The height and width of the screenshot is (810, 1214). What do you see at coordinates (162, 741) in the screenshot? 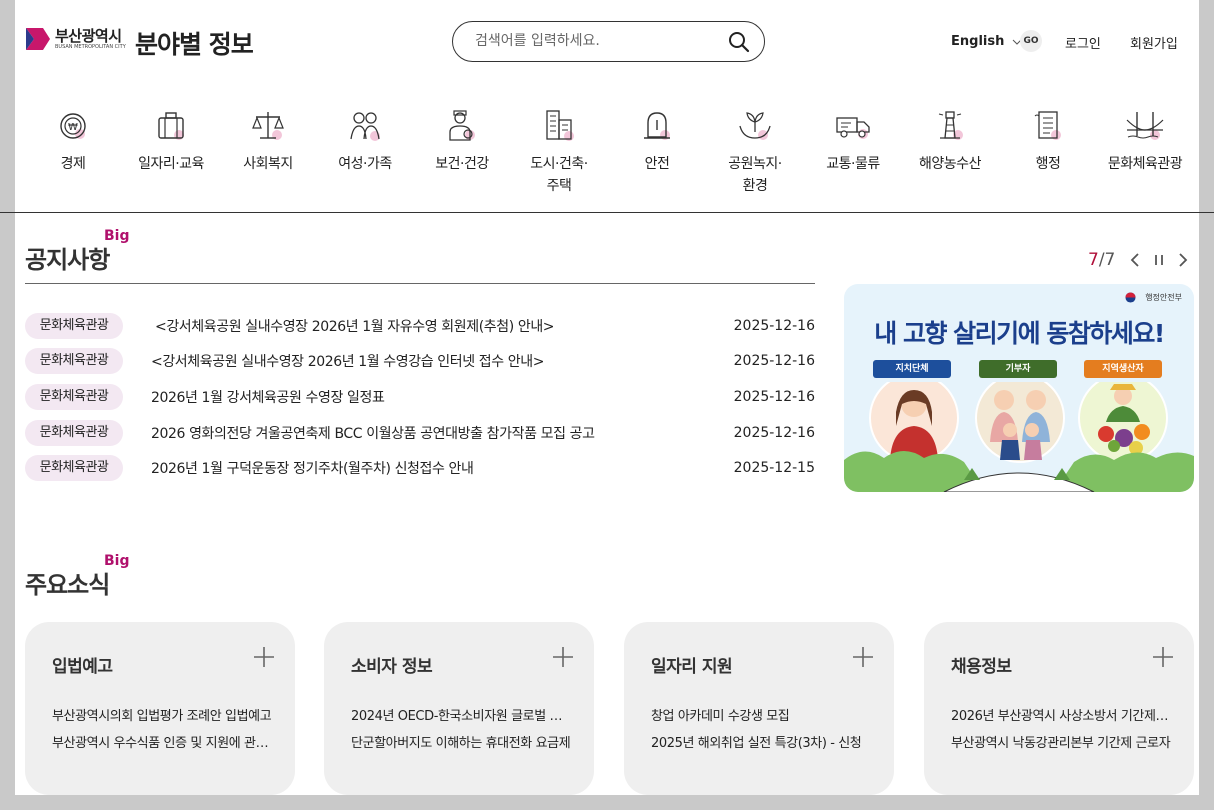
I see `card-list-item: 부산광역시 우수식품 인증 및 지원에 관한 조례` at bounding box center [162, 741].